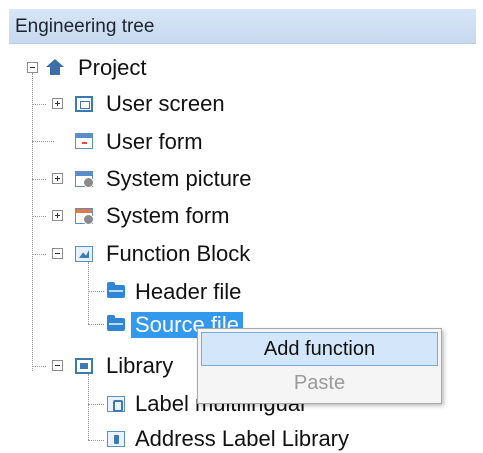  I want to click on collapse-toggle-project, so click(32, 67).